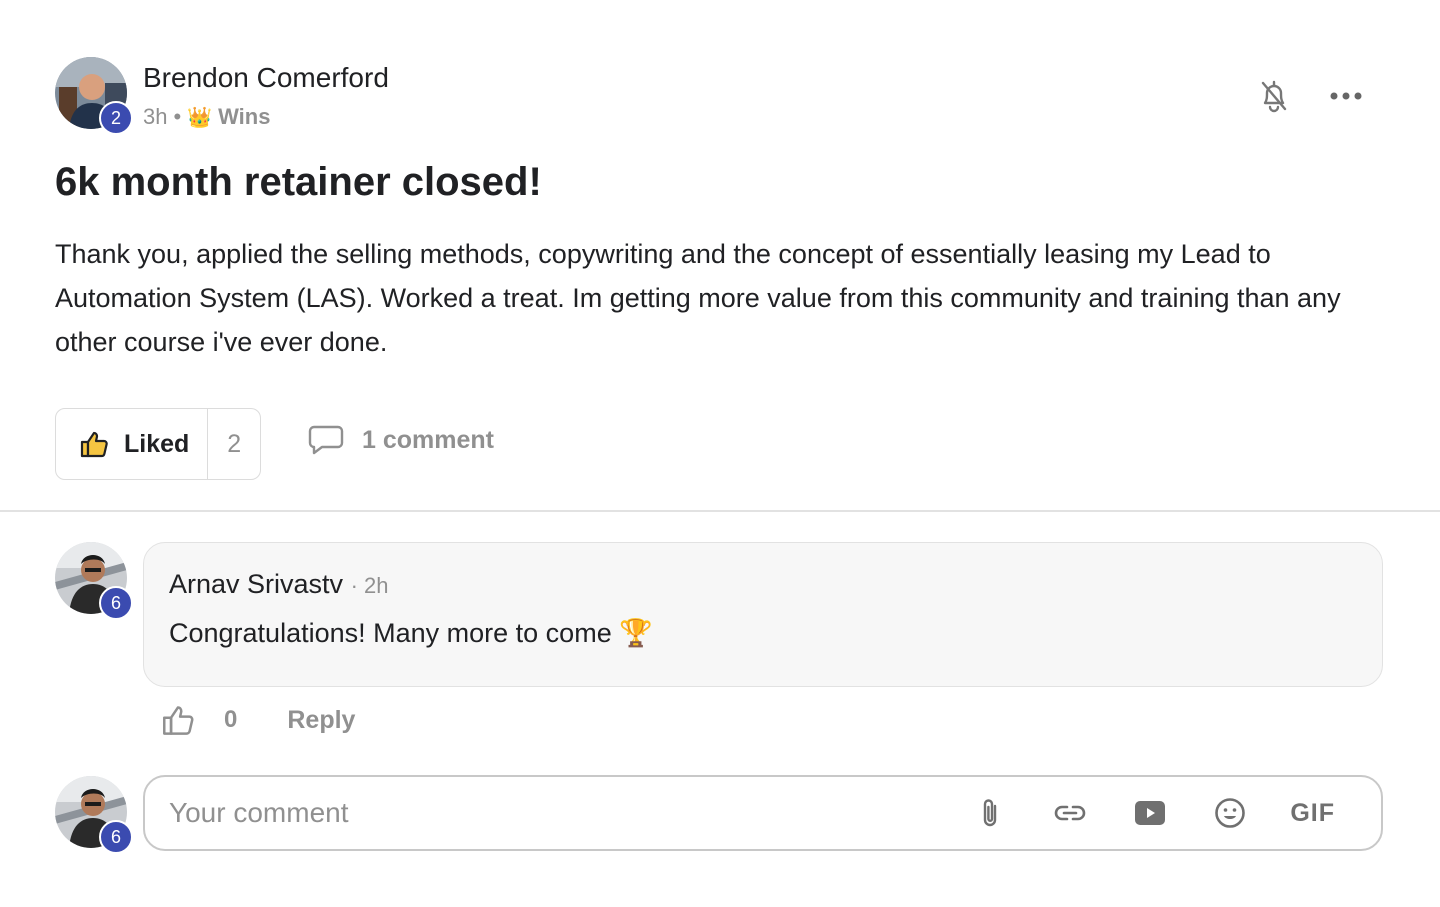 Image resolution: width=1440 pixels, height=907 pixels. What do you see at coordinates (266, 78) in the screenshot?
I see `author-name: Brendon Comerford` at bounding box center [266, 78].